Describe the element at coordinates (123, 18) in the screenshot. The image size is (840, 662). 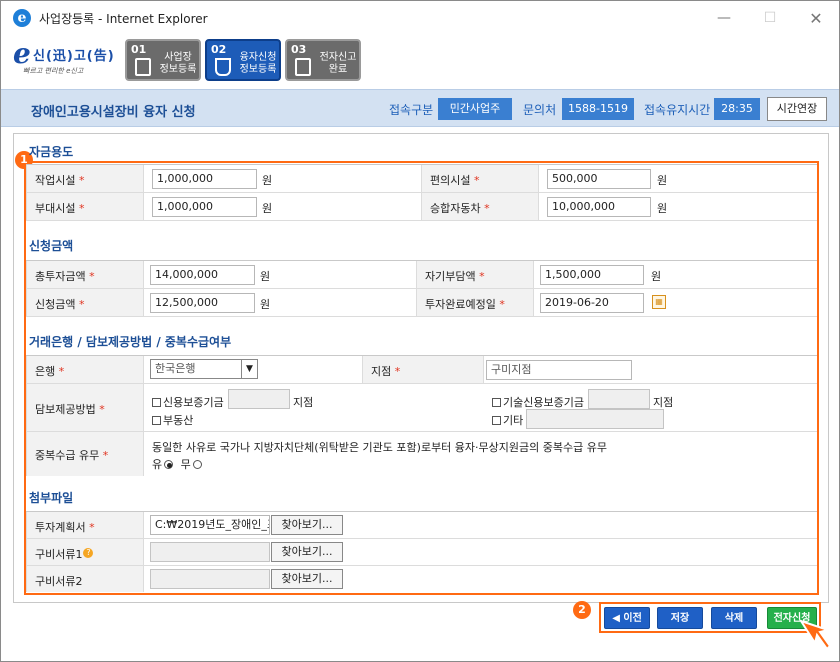
I see `window-title: 사업장등록 - Internet Explorer` at that location.